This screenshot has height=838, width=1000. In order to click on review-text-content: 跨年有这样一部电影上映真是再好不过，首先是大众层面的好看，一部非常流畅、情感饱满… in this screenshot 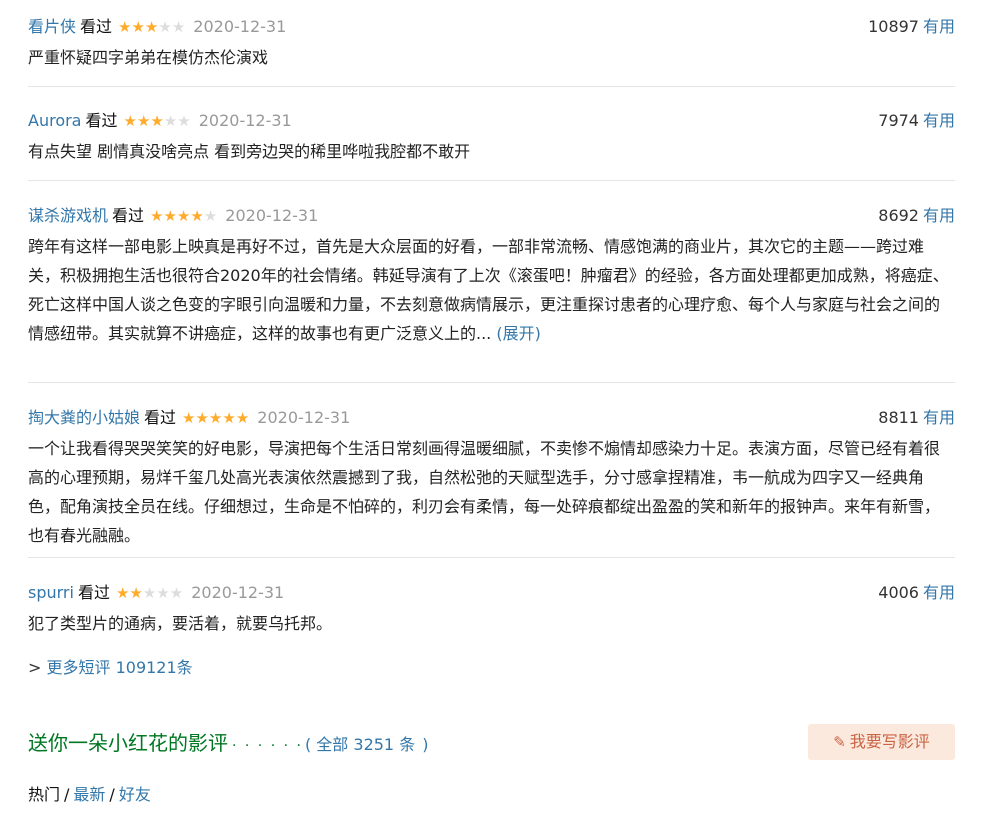, I will do `click(488, 290)`.